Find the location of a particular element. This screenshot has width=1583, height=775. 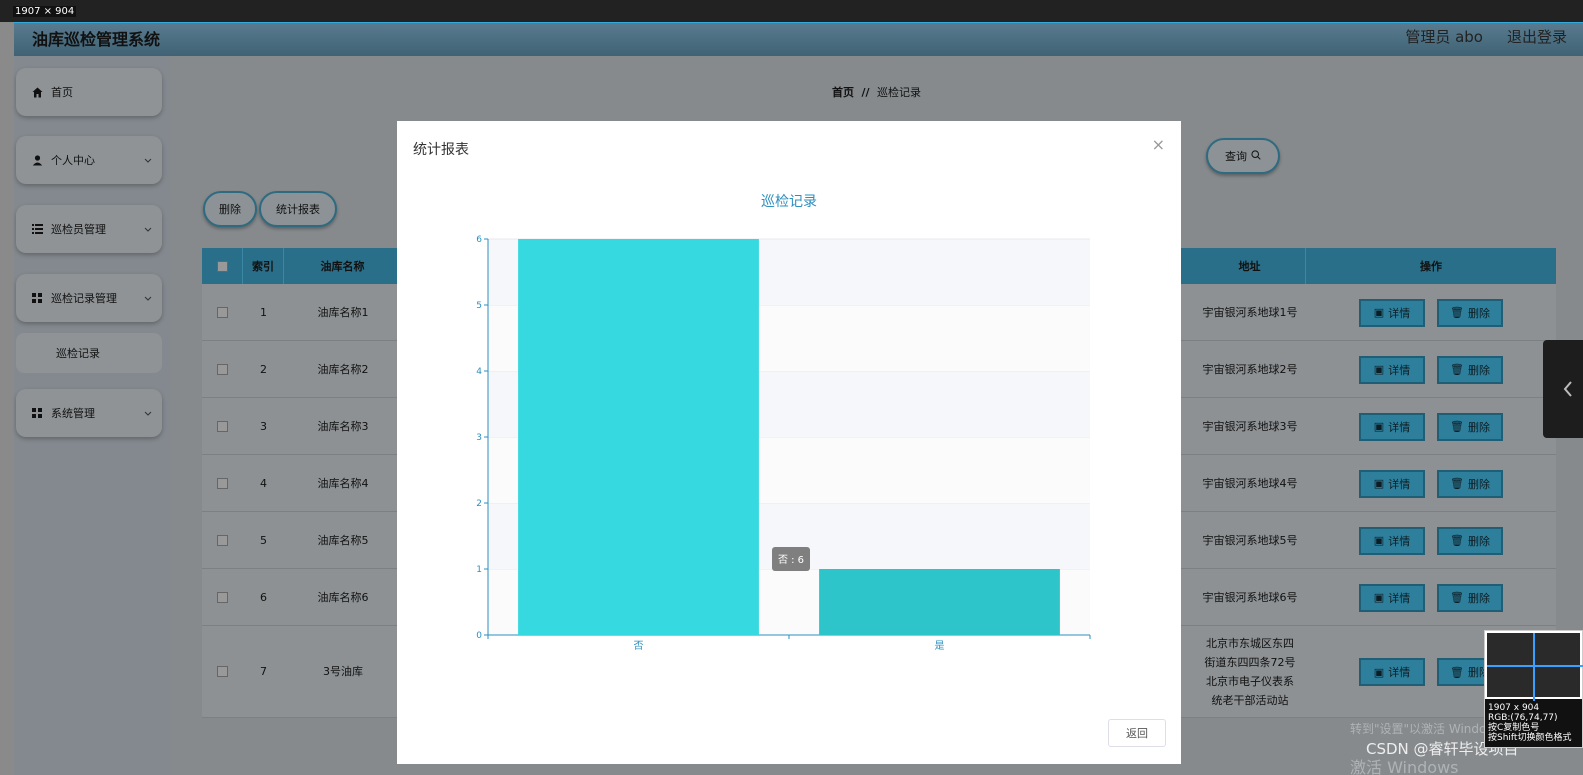

row-address: 宇宙银河系地球2号 is located at coordinates (1250, 369).